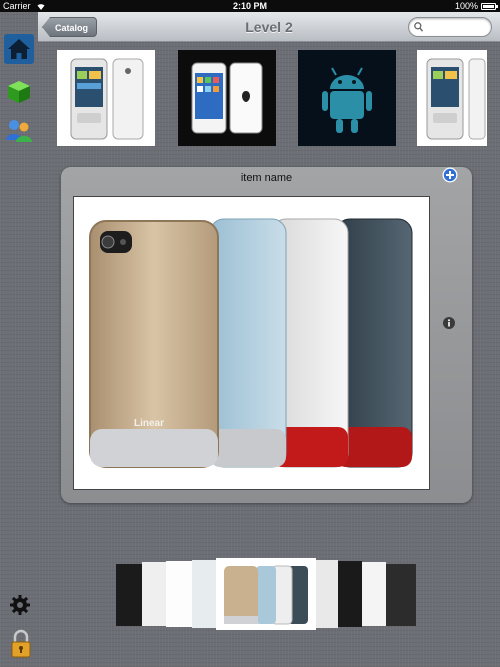 The image size is (500, 667). I want to click on sidebar-item-catalog, so click(19, 92).